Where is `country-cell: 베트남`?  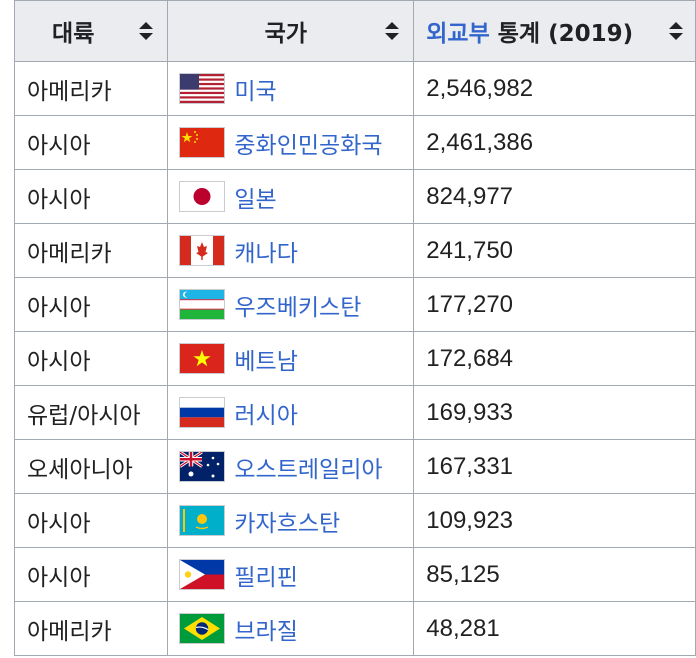 country-cell: 베트남 is located at coordinates (291, 358).